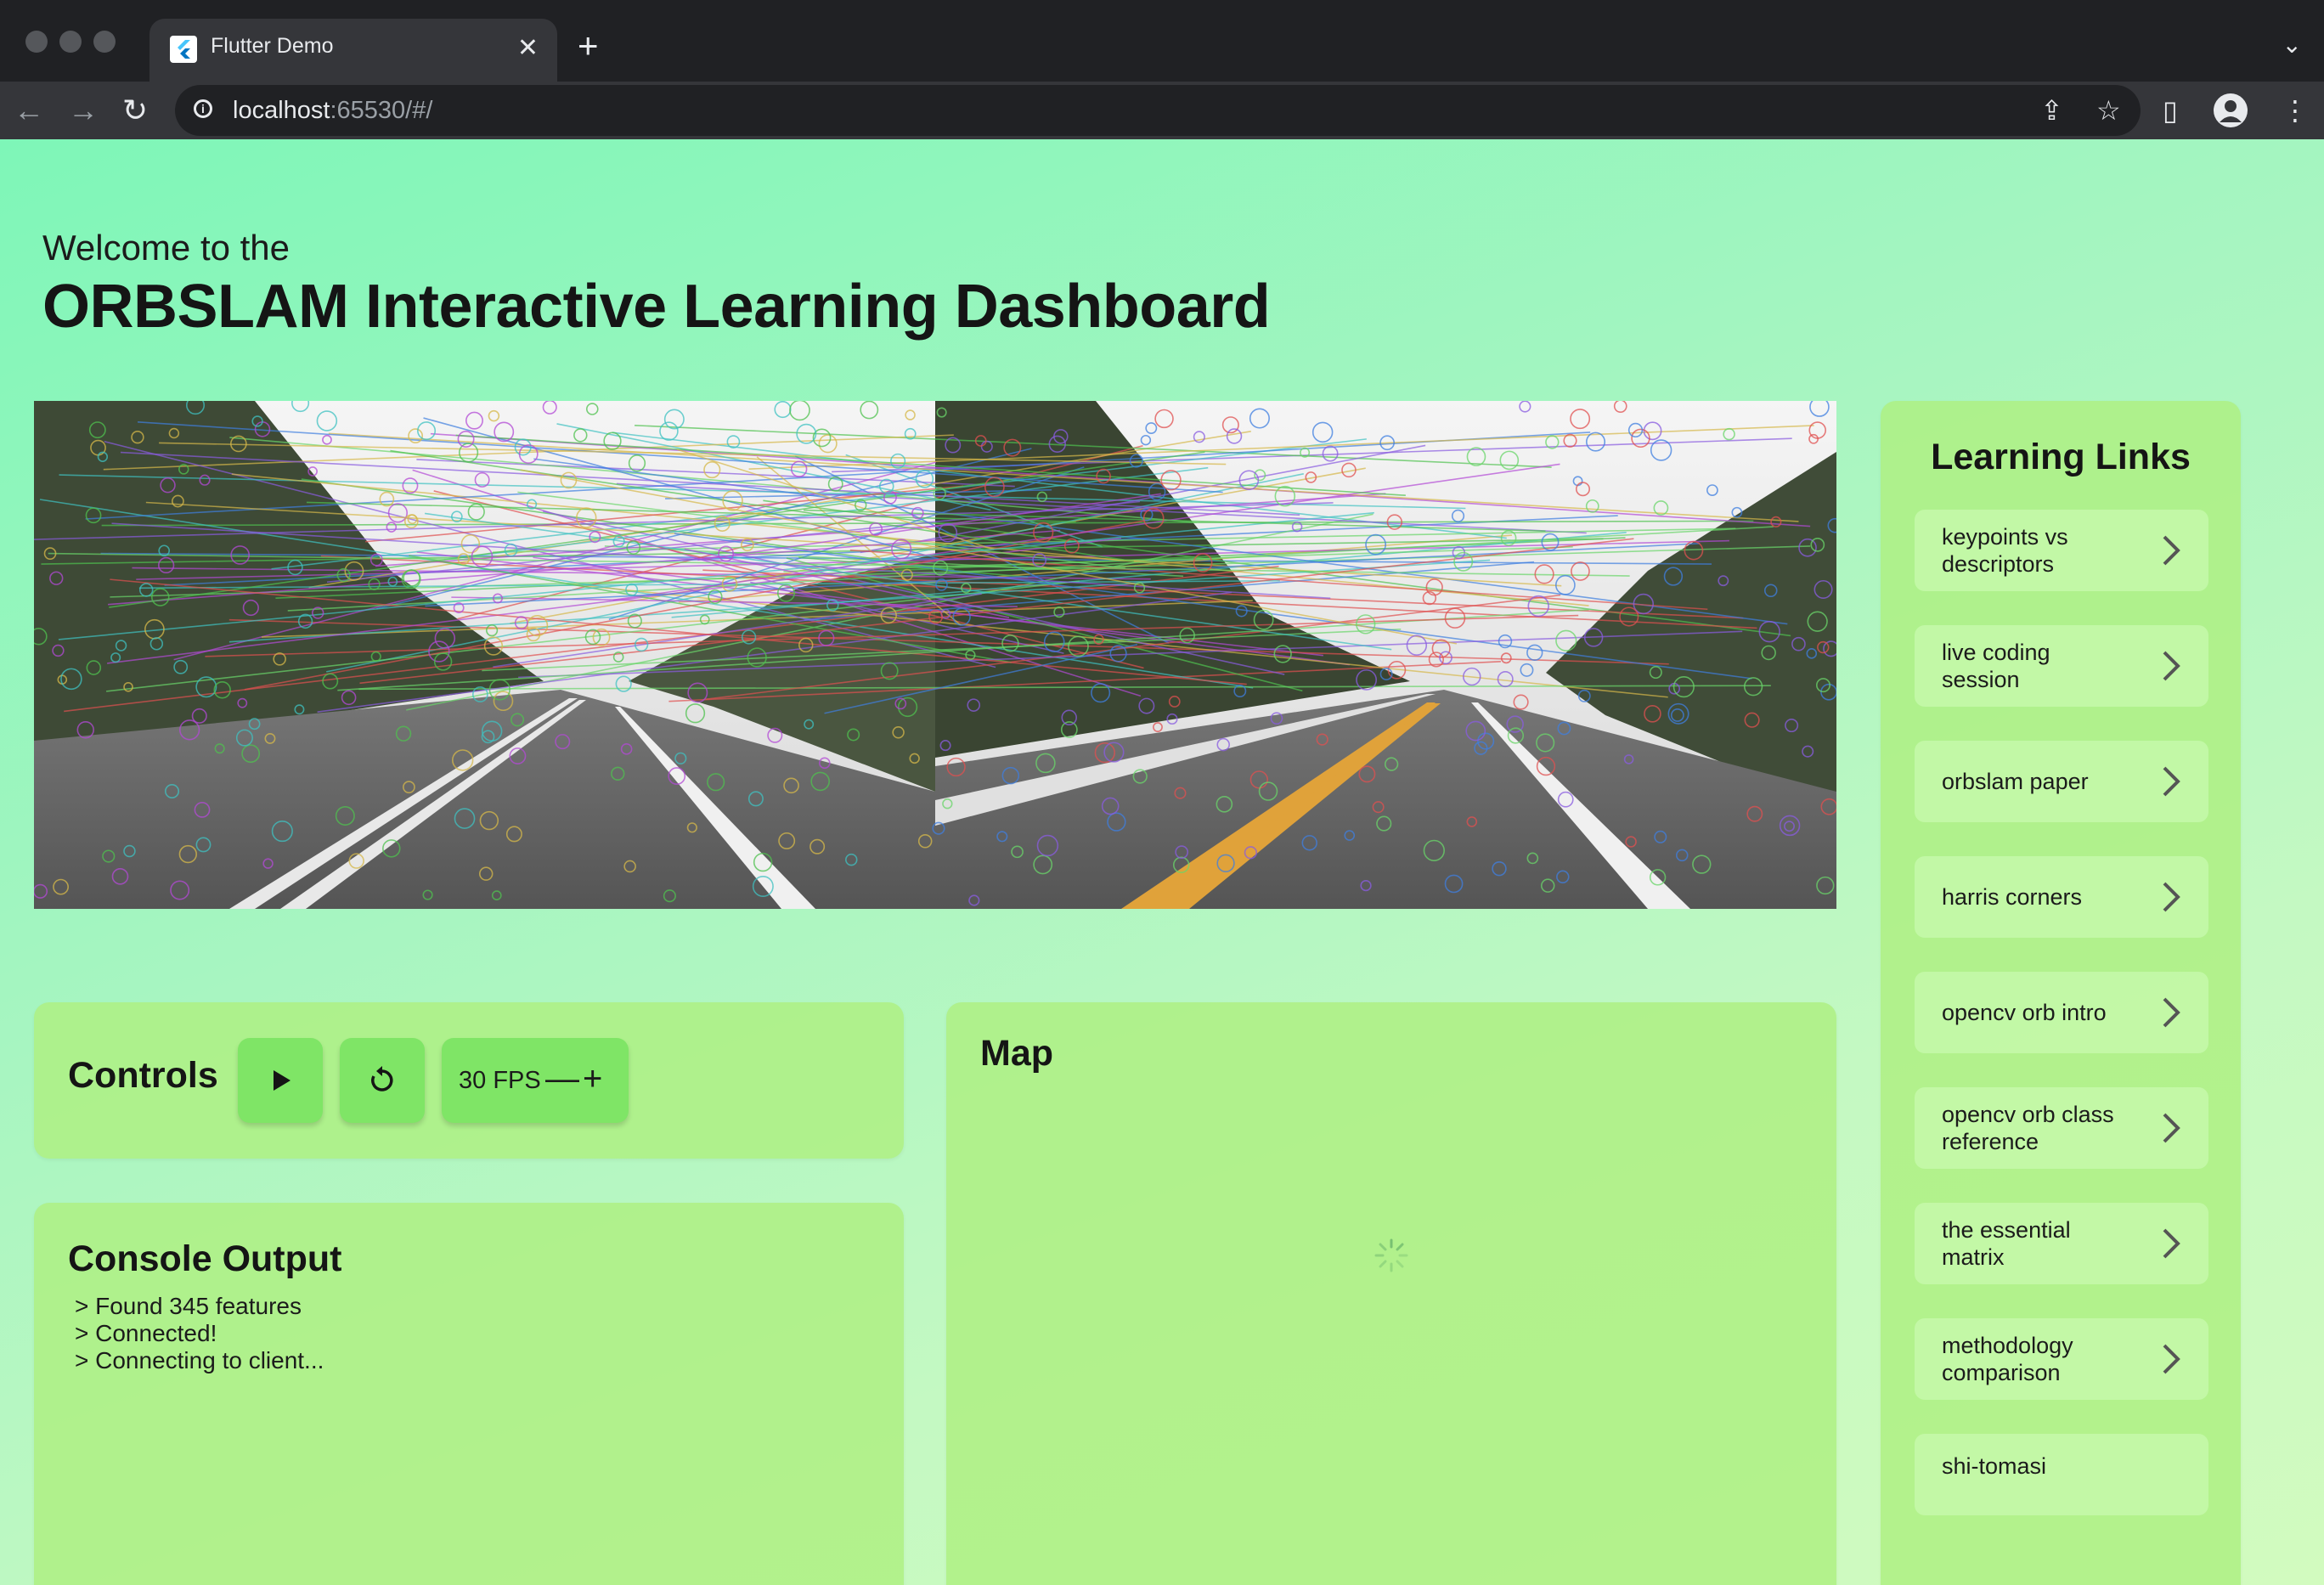 The height and width of the screenshot is (1585, 2324). Describe the element at coordinates (333, 111) in the screenshot. I see `url-text: localhost:65530/#/` at that location.